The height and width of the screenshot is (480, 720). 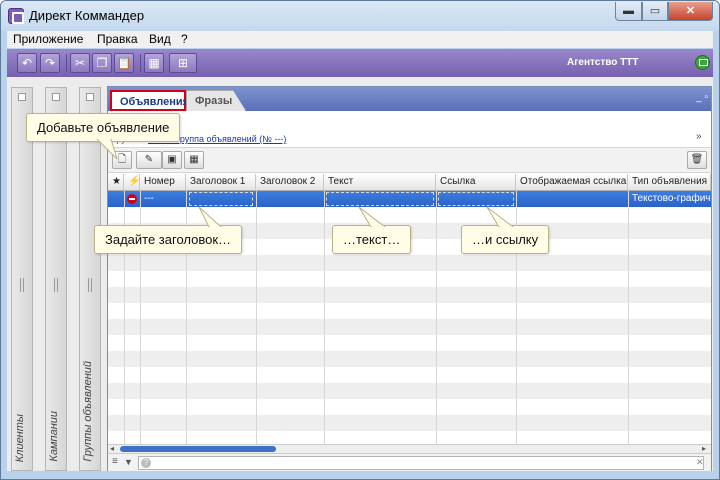 I want to click on network-status-icon, so click(x=702, y=62).